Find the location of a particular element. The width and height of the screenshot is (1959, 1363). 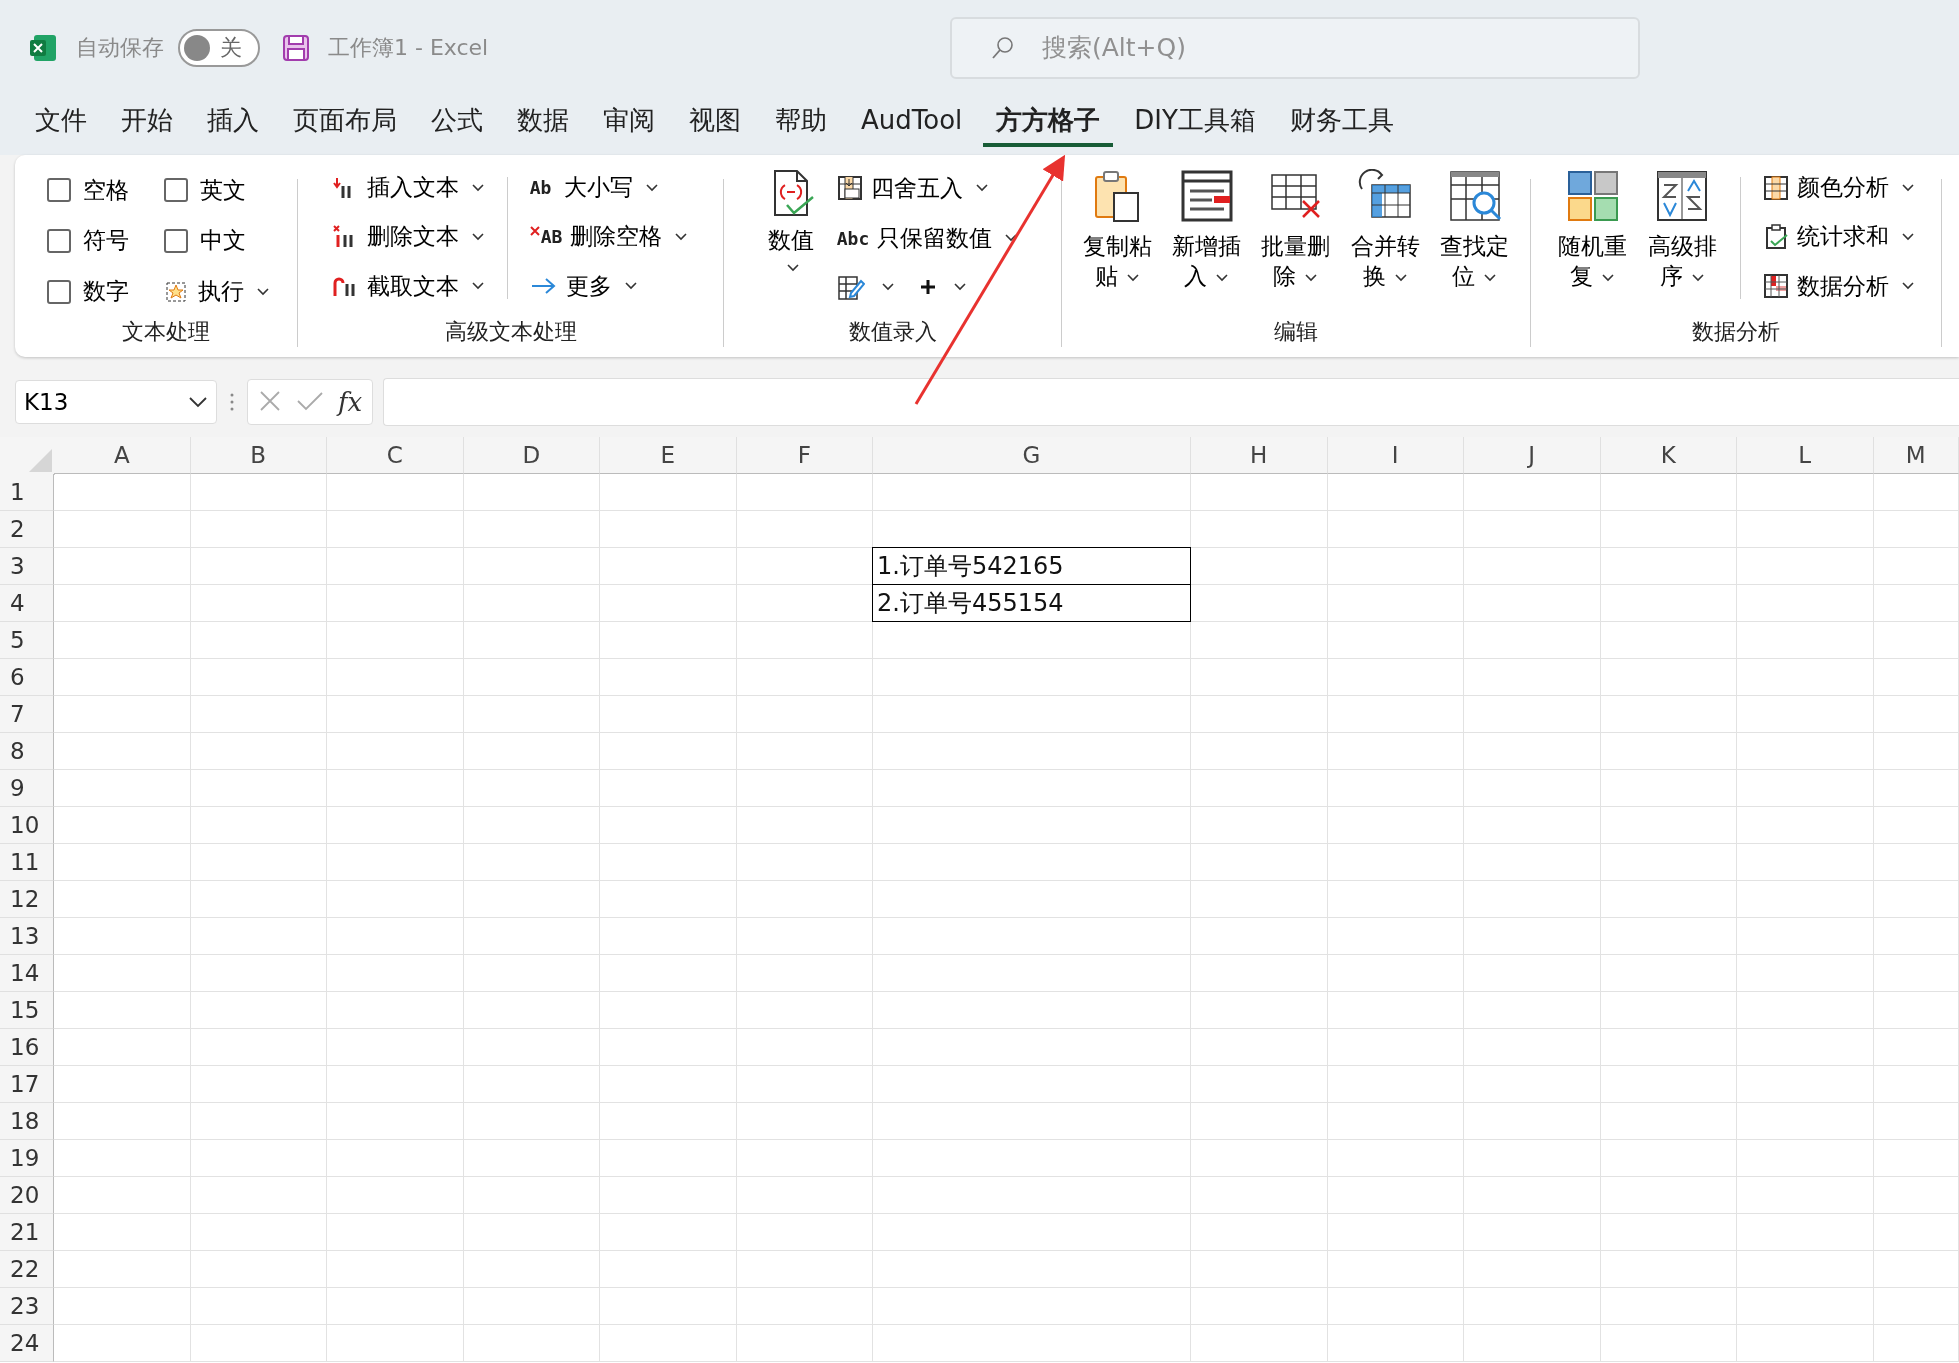

ribbon-button: 随机重复 is located at coordinates (1593, 243).